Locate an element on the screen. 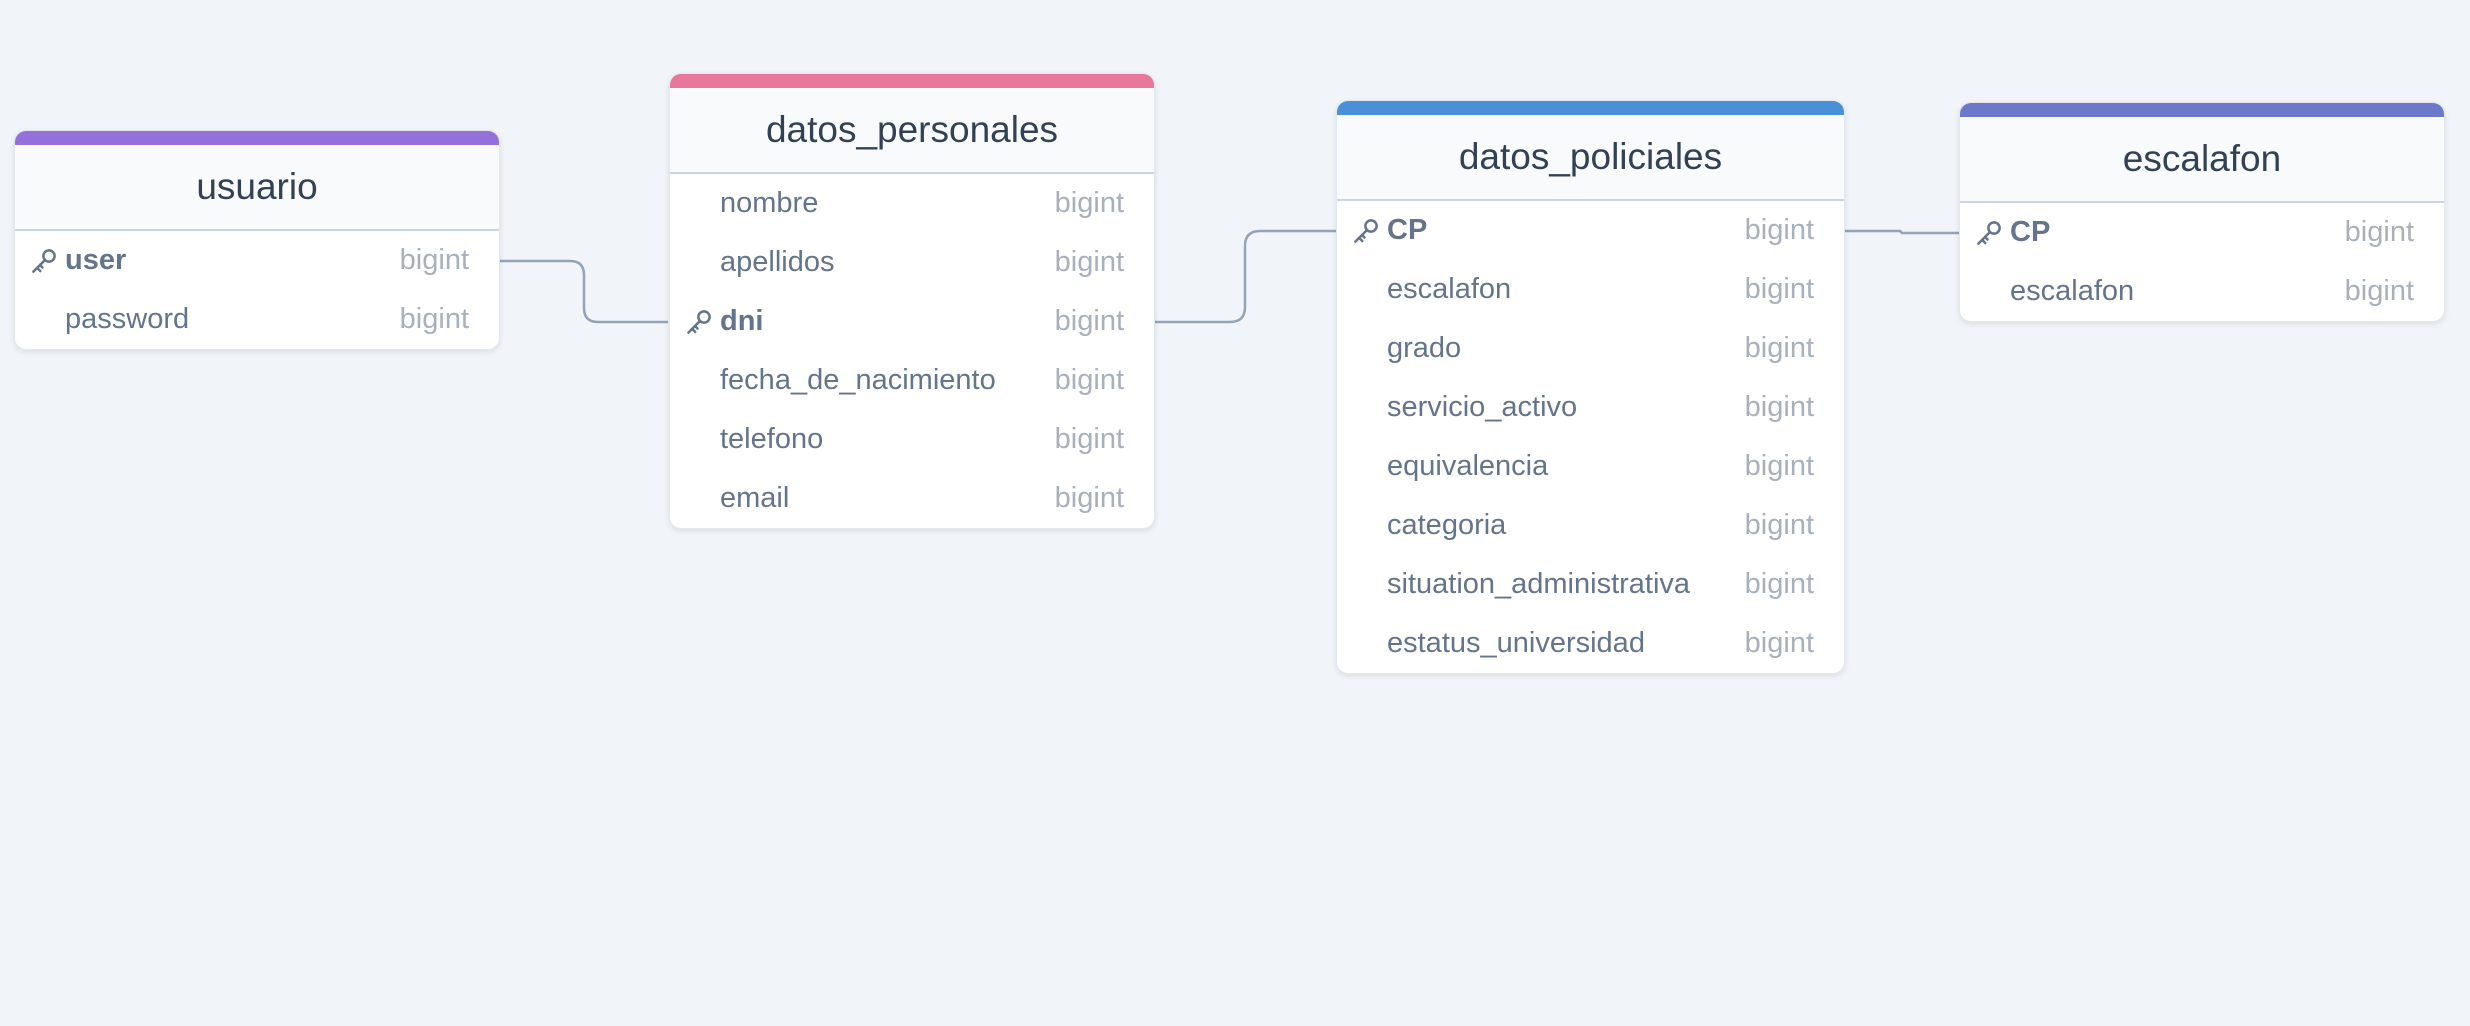  field-list: user bigint password bigint is located at coordinates (257, 290).